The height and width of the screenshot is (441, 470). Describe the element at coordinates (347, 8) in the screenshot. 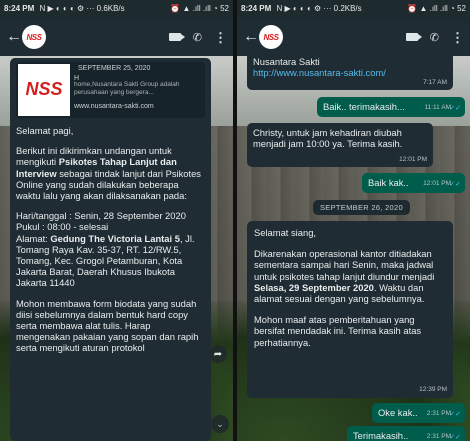

I see `network-speed: 0.2KB/s` at that location.